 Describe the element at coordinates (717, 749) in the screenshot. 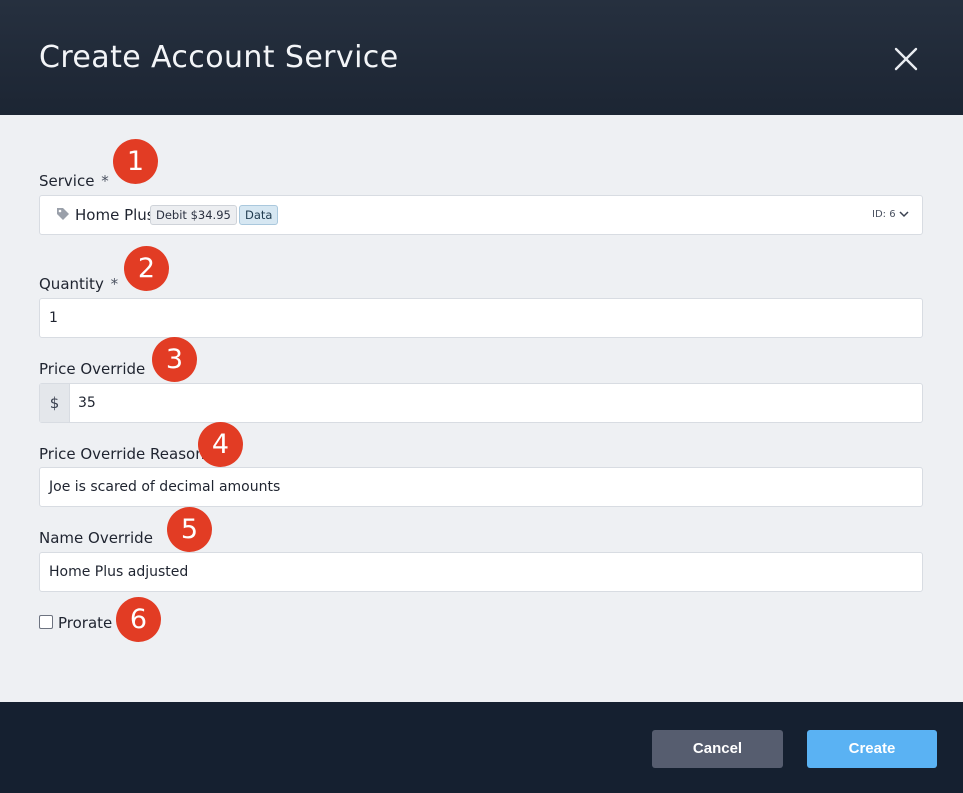

I see `cancel-button: Cancel` at that location.